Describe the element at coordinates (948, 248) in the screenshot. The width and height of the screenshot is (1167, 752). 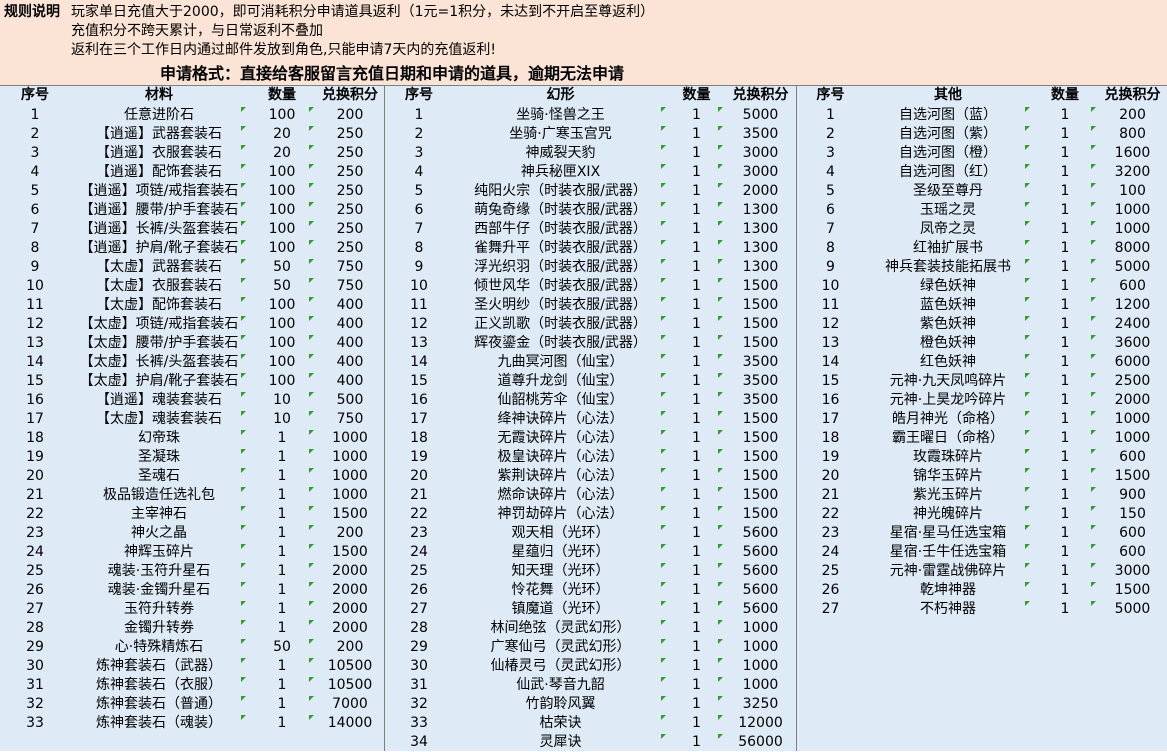
I see `other-table-cell: 红袖扩展书` at that location.